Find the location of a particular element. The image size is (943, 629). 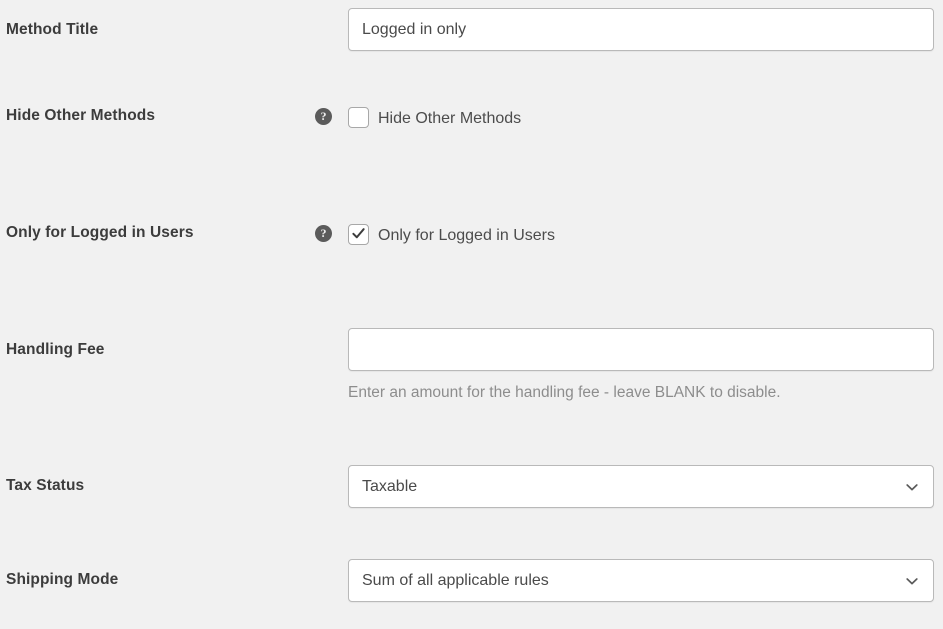

only-for-logged-in-users-checkbox-row: Only for Logged in Users is located at coordinates (463, 235).